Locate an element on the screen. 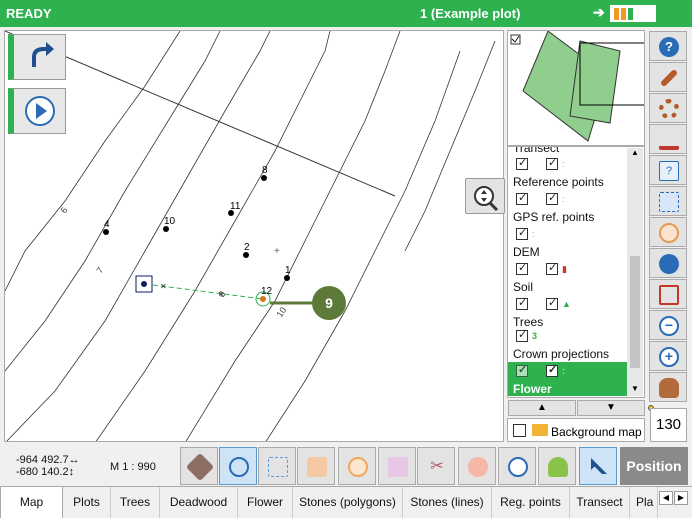 The height and width of the screenshot is (518, 692). query-button: ? is located at coordinates (668, 170).